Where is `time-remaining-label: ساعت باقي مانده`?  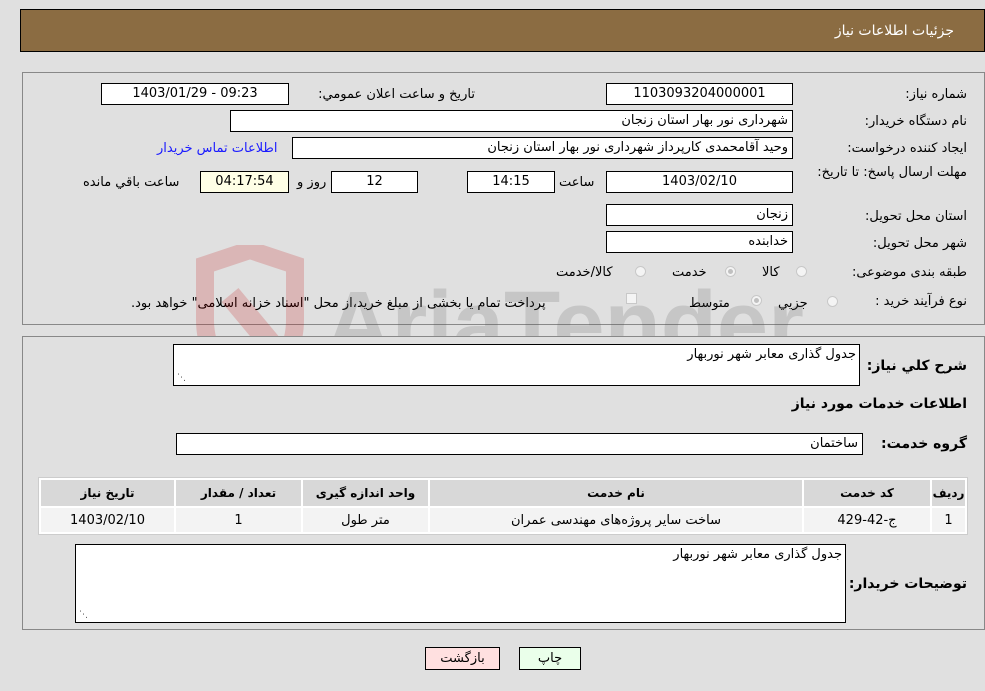
time-remaining-label: ساعت باقي مانده is located at coordinates (131, 182).